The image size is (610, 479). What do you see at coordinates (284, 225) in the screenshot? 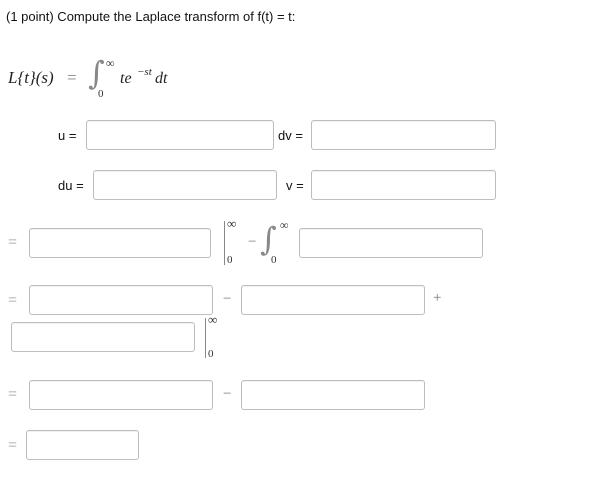
I see `integral-upper-row1: ∞` at bounding box center [284, 225].